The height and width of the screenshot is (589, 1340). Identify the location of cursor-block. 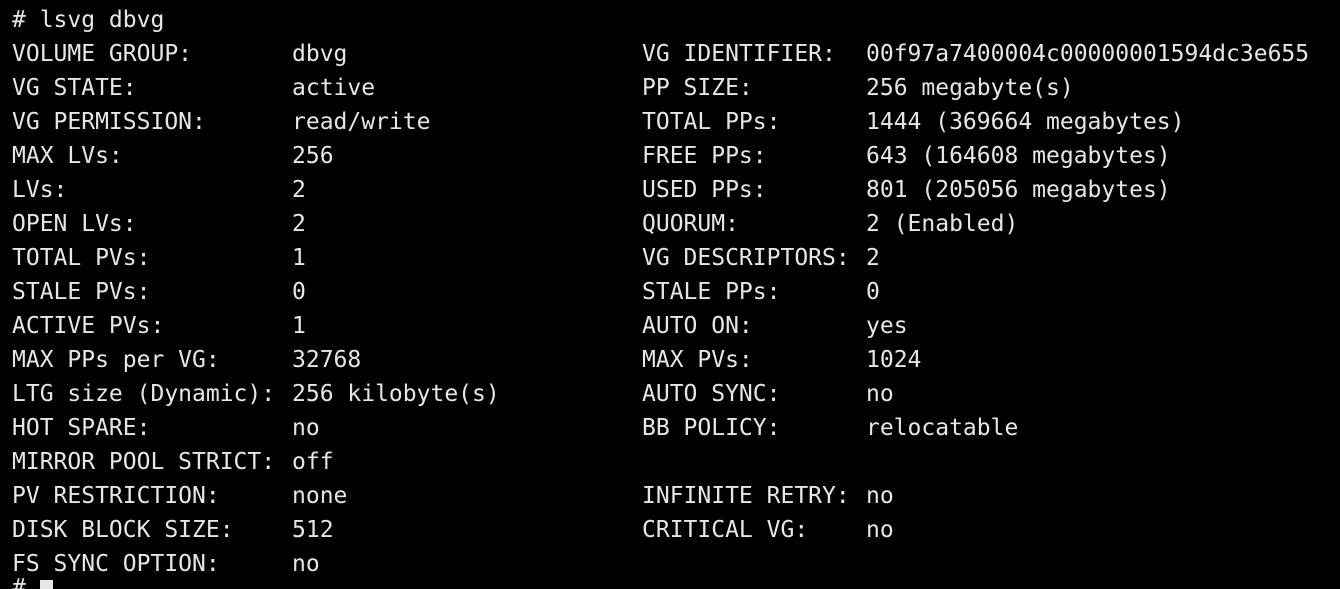
(46, 584).